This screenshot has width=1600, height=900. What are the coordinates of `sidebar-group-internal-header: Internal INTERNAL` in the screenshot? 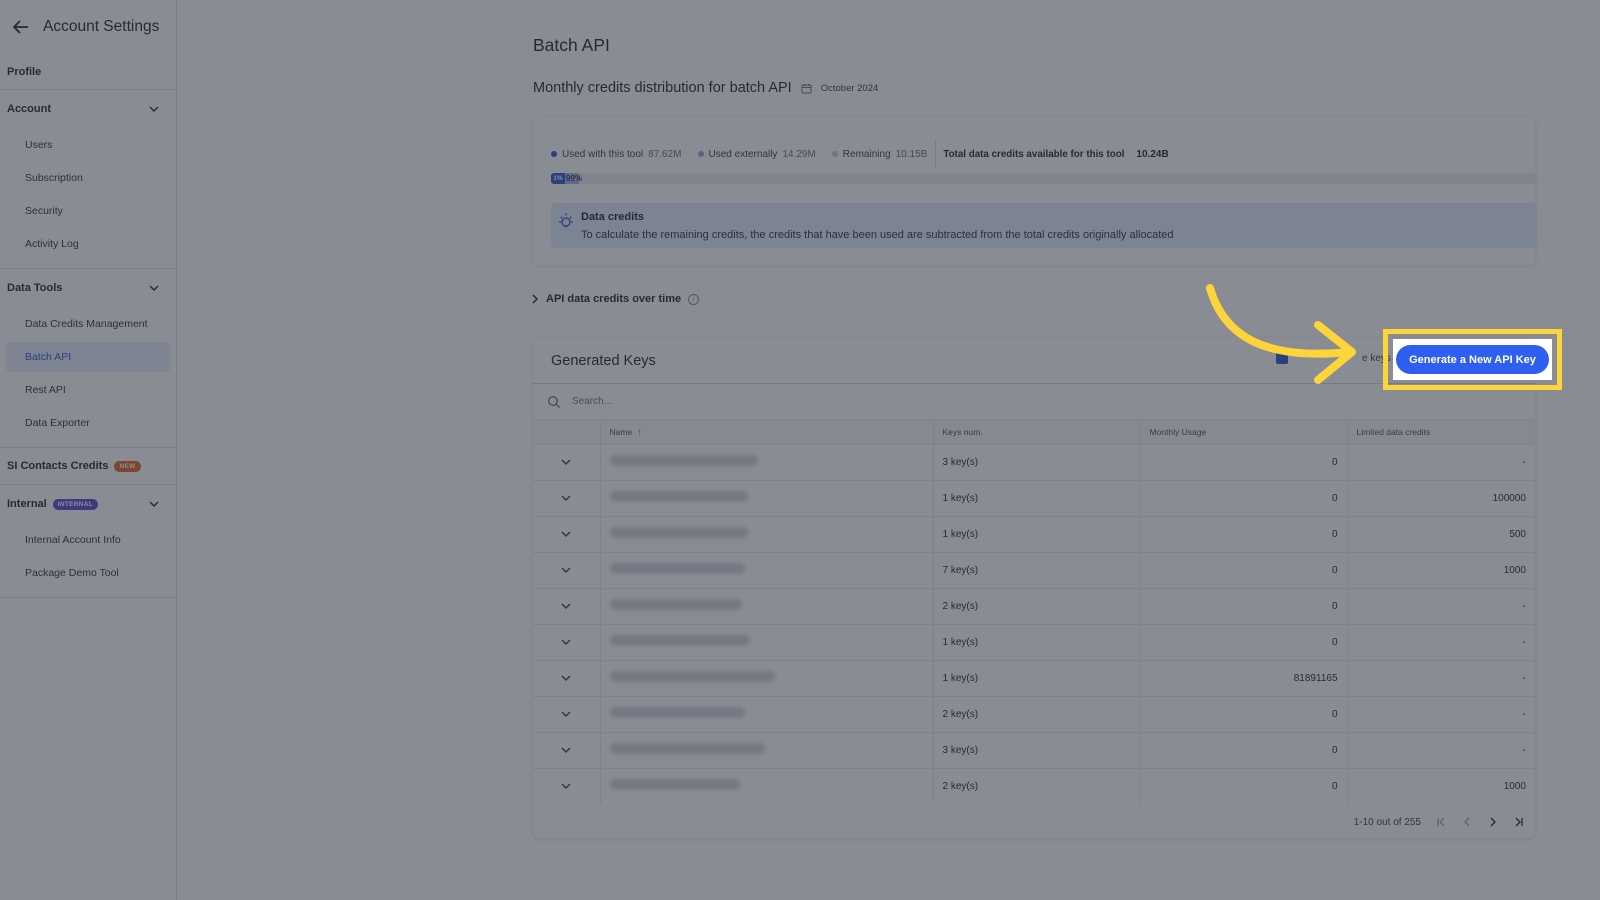 It's located at (88, 504).